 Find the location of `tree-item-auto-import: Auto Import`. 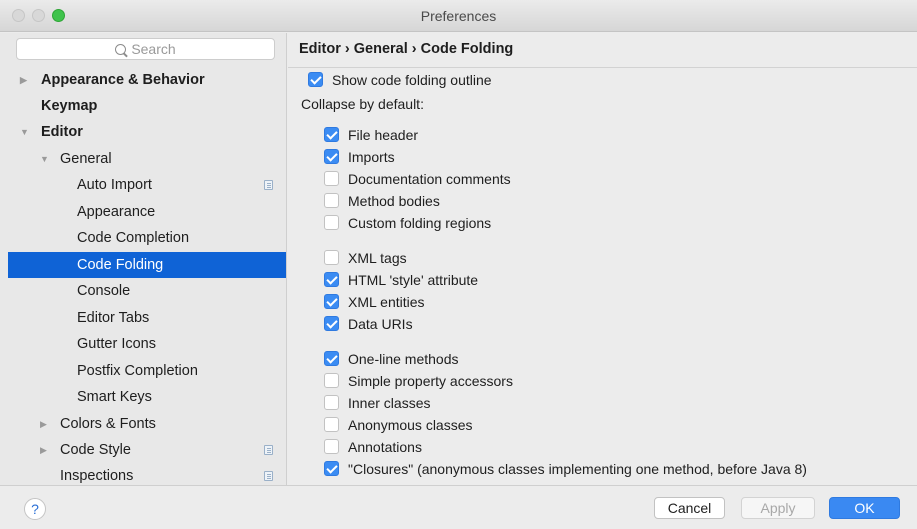

tree-item-auto-import: Auto Import is located at coordinates (147, 185).